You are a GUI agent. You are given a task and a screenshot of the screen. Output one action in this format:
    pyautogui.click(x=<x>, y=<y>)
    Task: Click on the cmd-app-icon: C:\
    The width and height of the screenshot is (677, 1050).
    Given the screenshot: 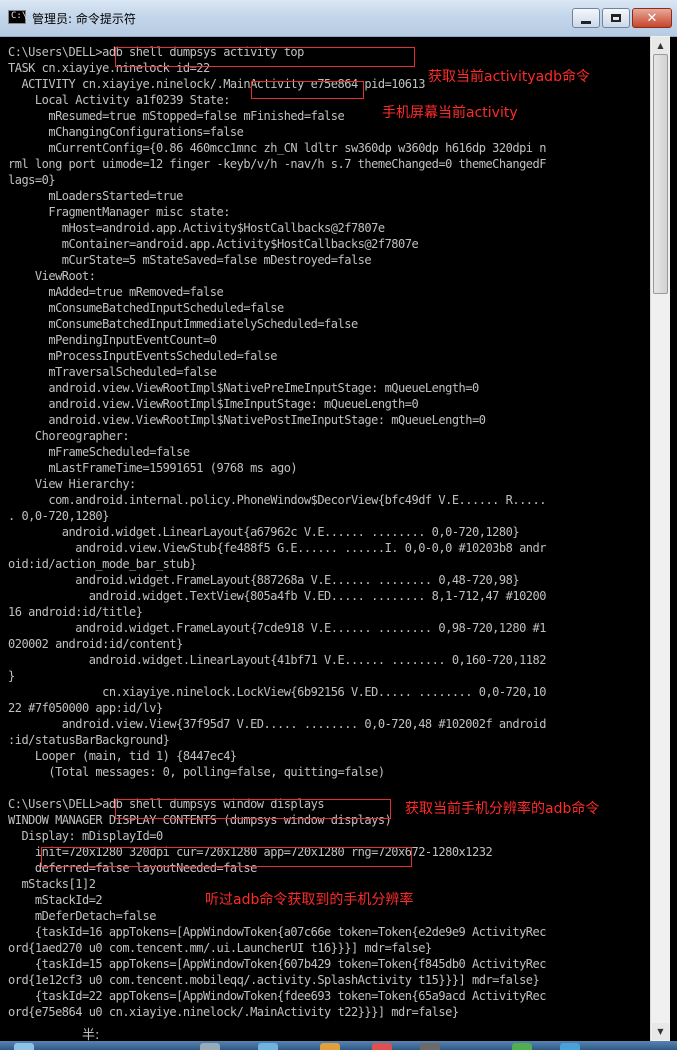 What is the action you would take?
    pyautogui.click(x=18, y=17)
    